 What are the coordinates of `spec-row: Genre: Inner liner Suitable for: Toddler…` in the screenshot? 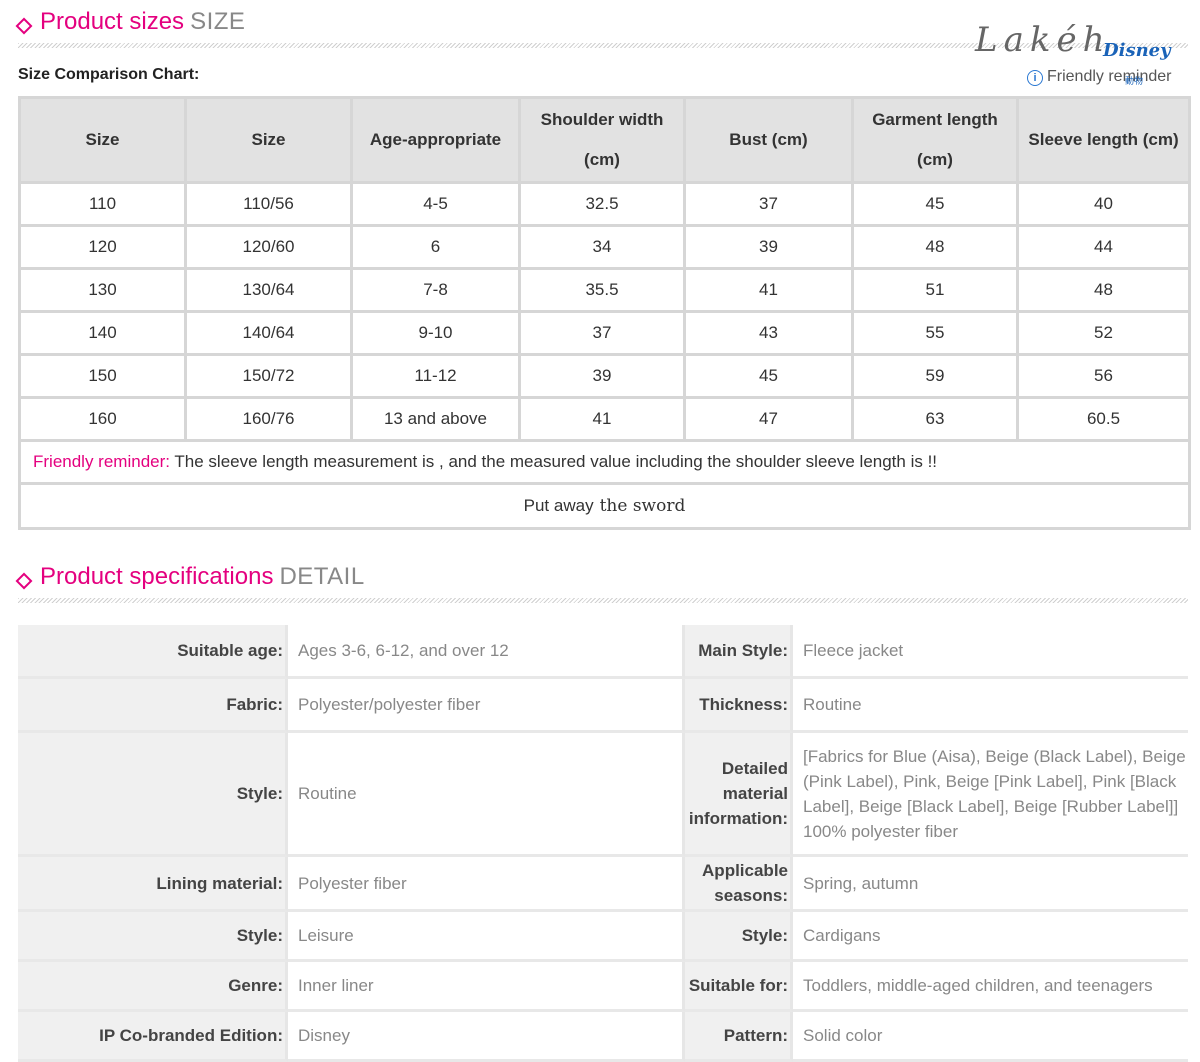 It's located at (603, 987).